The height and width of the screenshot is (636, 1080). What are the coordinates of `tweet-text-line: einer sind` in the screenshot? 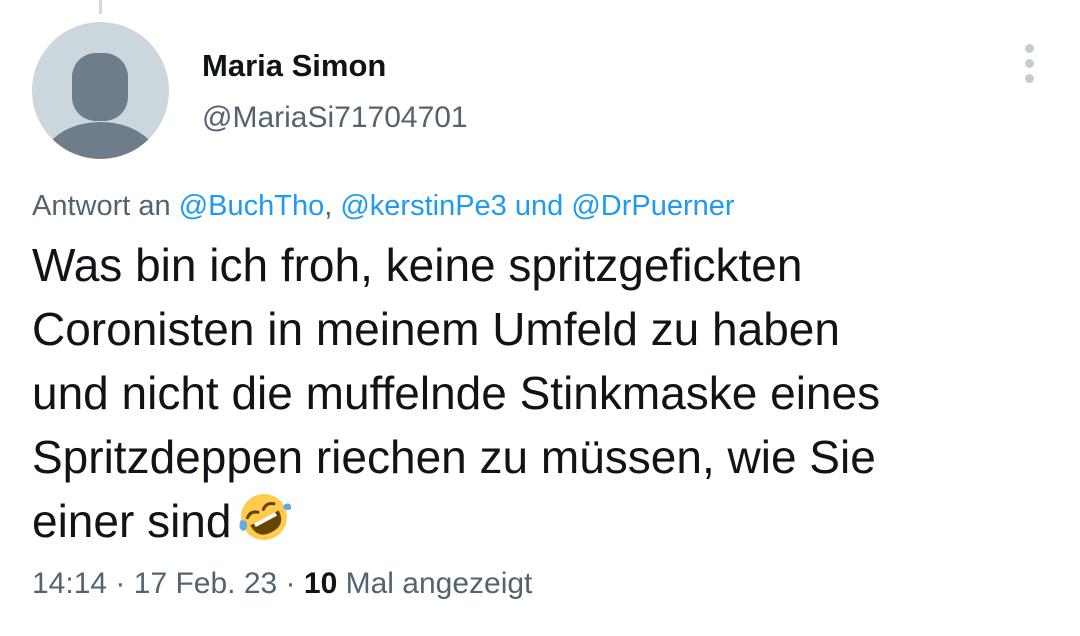 It's located at (132, 521).